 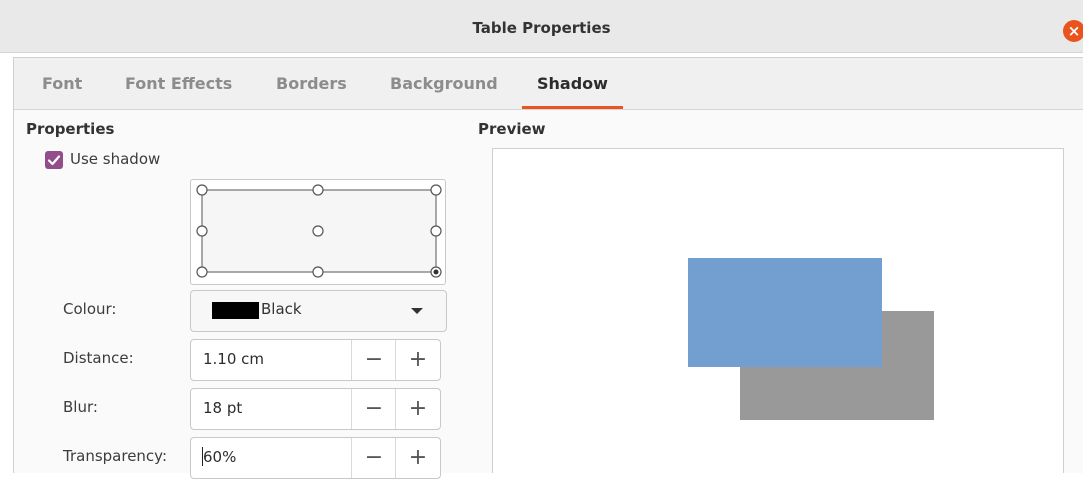 I want to click on dialog-title: Table Properties, so click(x=541, y=28).